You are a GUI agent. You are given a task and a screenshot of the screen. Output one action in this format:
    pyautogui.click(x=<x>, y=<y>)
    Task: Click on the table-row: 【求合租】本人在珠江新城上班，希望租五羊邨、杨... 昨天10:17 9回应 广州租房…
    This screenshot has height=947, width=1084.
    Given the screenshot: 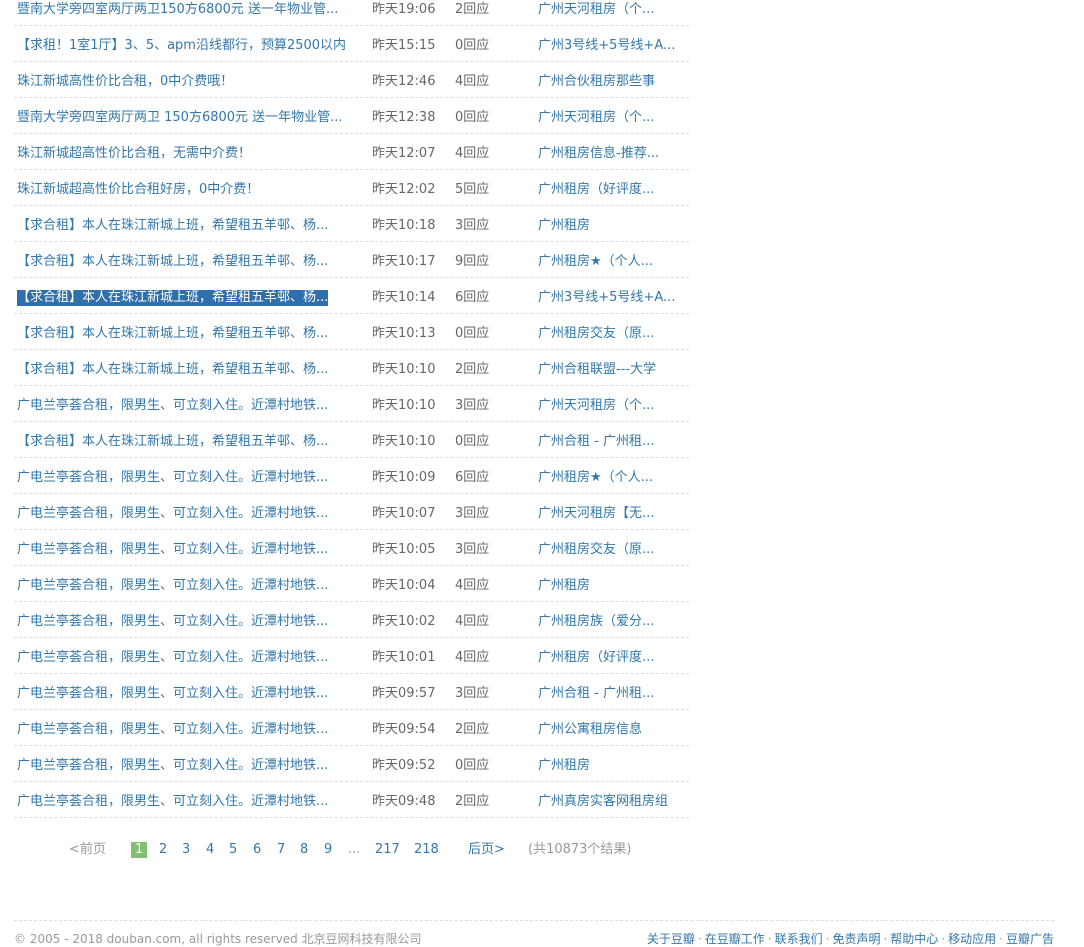 What is the action you would take?
    pyautogui.click(x=351, y=260)
    